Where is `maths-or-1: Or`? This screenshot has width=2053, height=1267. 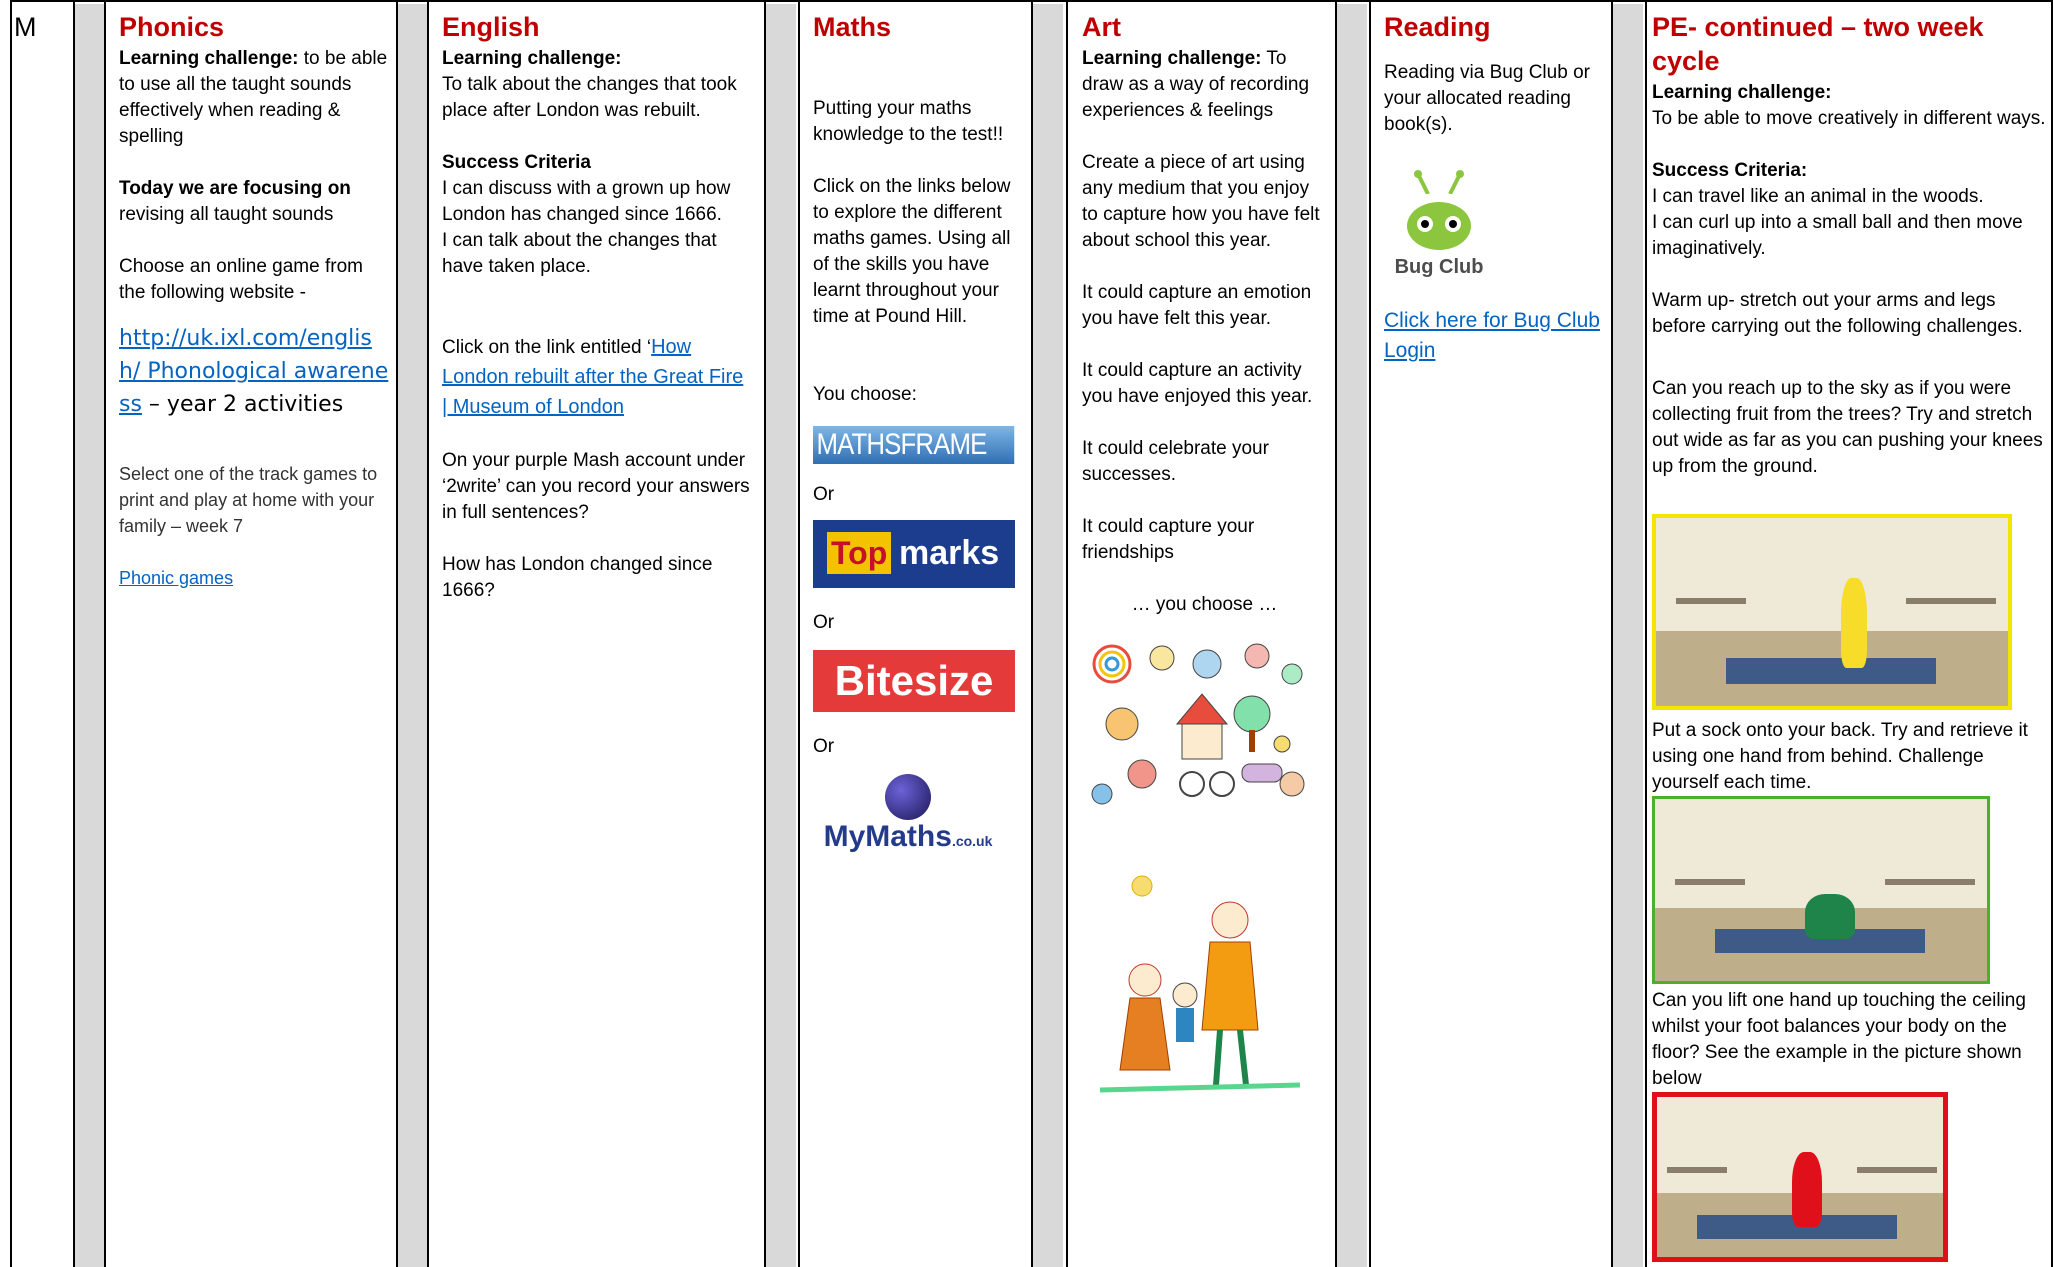 maths-or-1: Or is located at coordinates (824, 494).